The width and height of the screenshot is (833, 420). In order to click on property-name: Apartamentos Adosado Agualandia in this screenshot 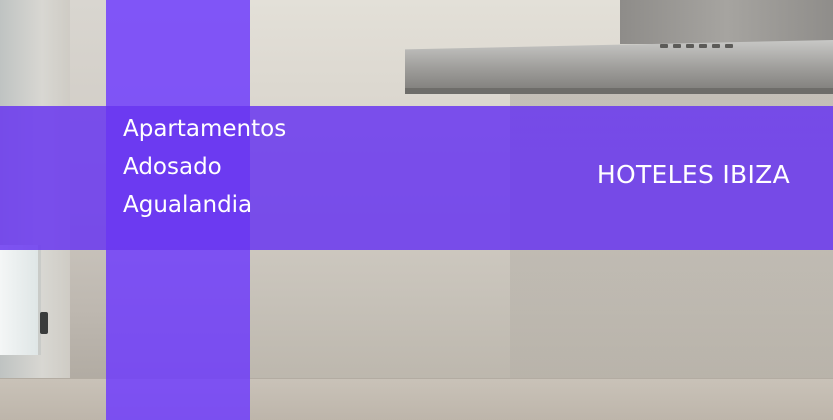, I will do `click(204, 167)`.